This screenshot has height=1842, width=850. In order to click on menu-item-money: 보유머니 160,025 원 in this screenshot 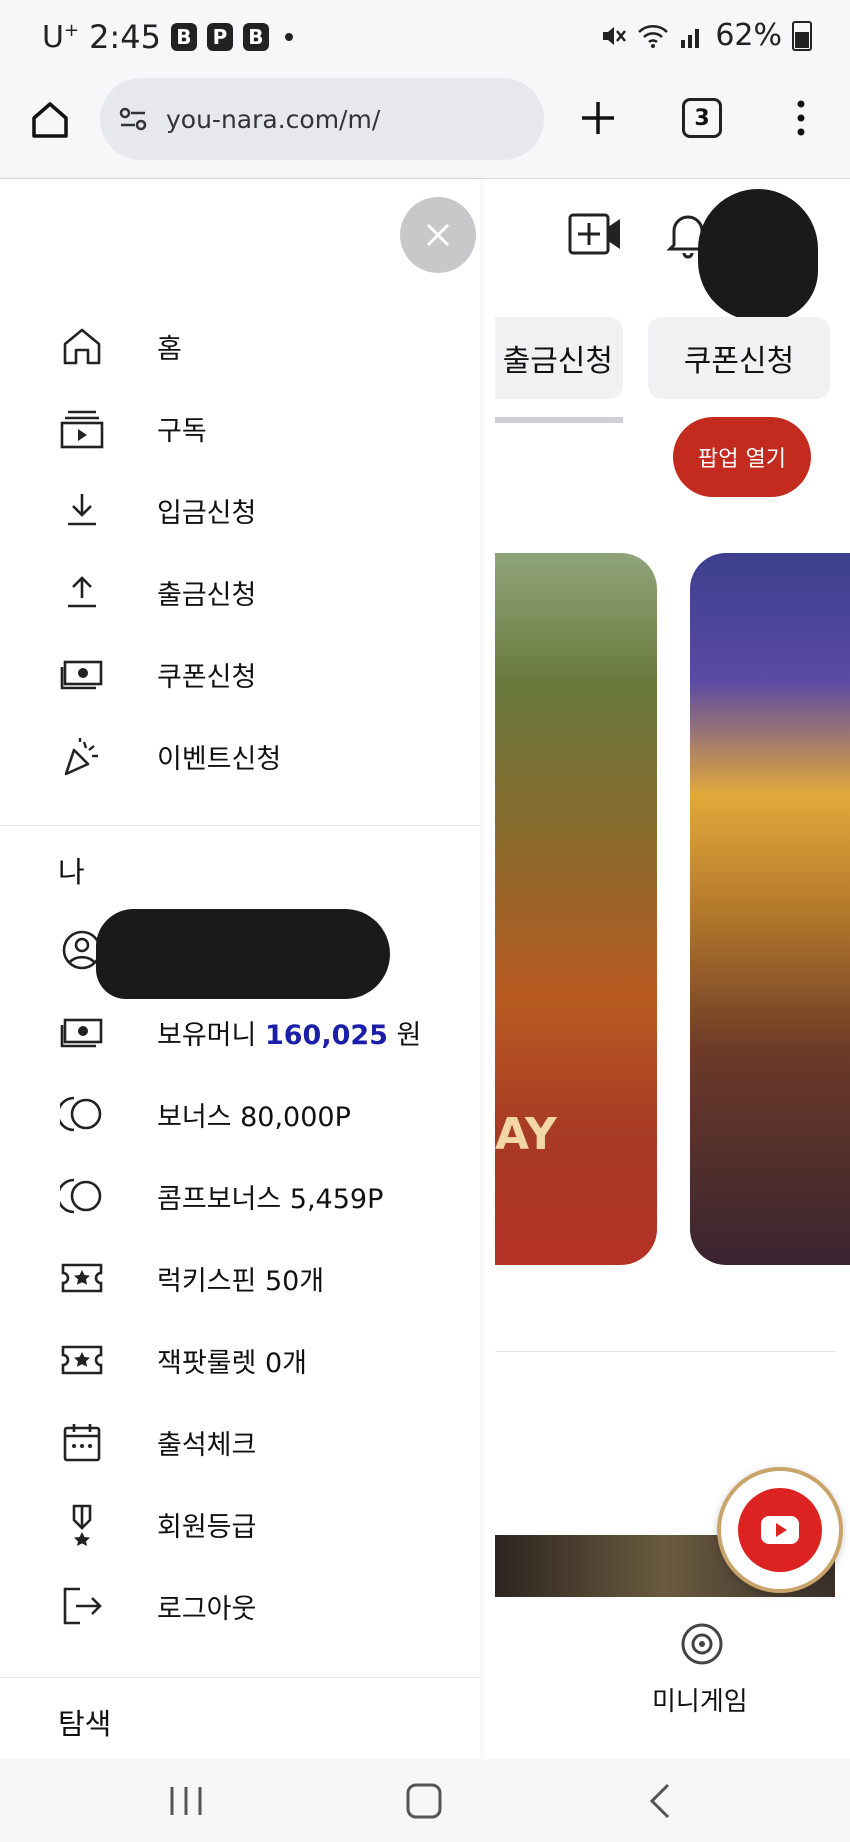, I will do `click(240, 1032)`.